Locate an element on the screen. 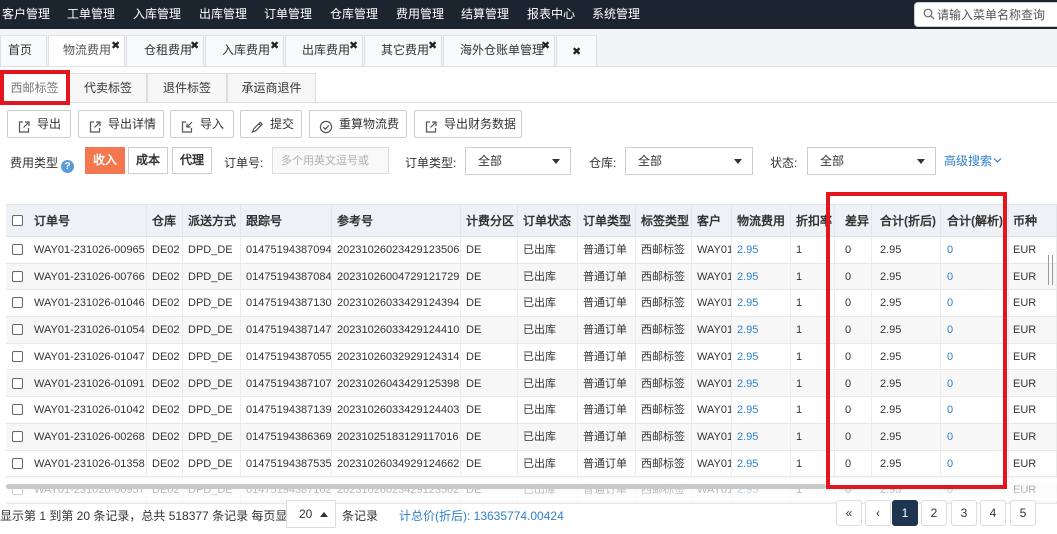 Image resolution: width=1057 pixels, height=534 pixels. col-reference-no: 参考号 is located at coordinates (396, 221).